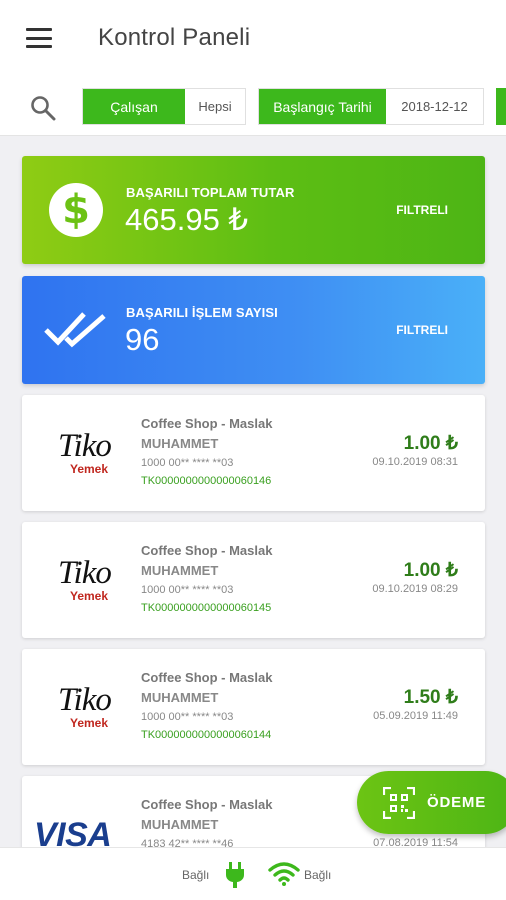 Image resolution: width=506 pixels, height=900 pixels. I want to click on transaction-count-value: 96, so click(142, 339).